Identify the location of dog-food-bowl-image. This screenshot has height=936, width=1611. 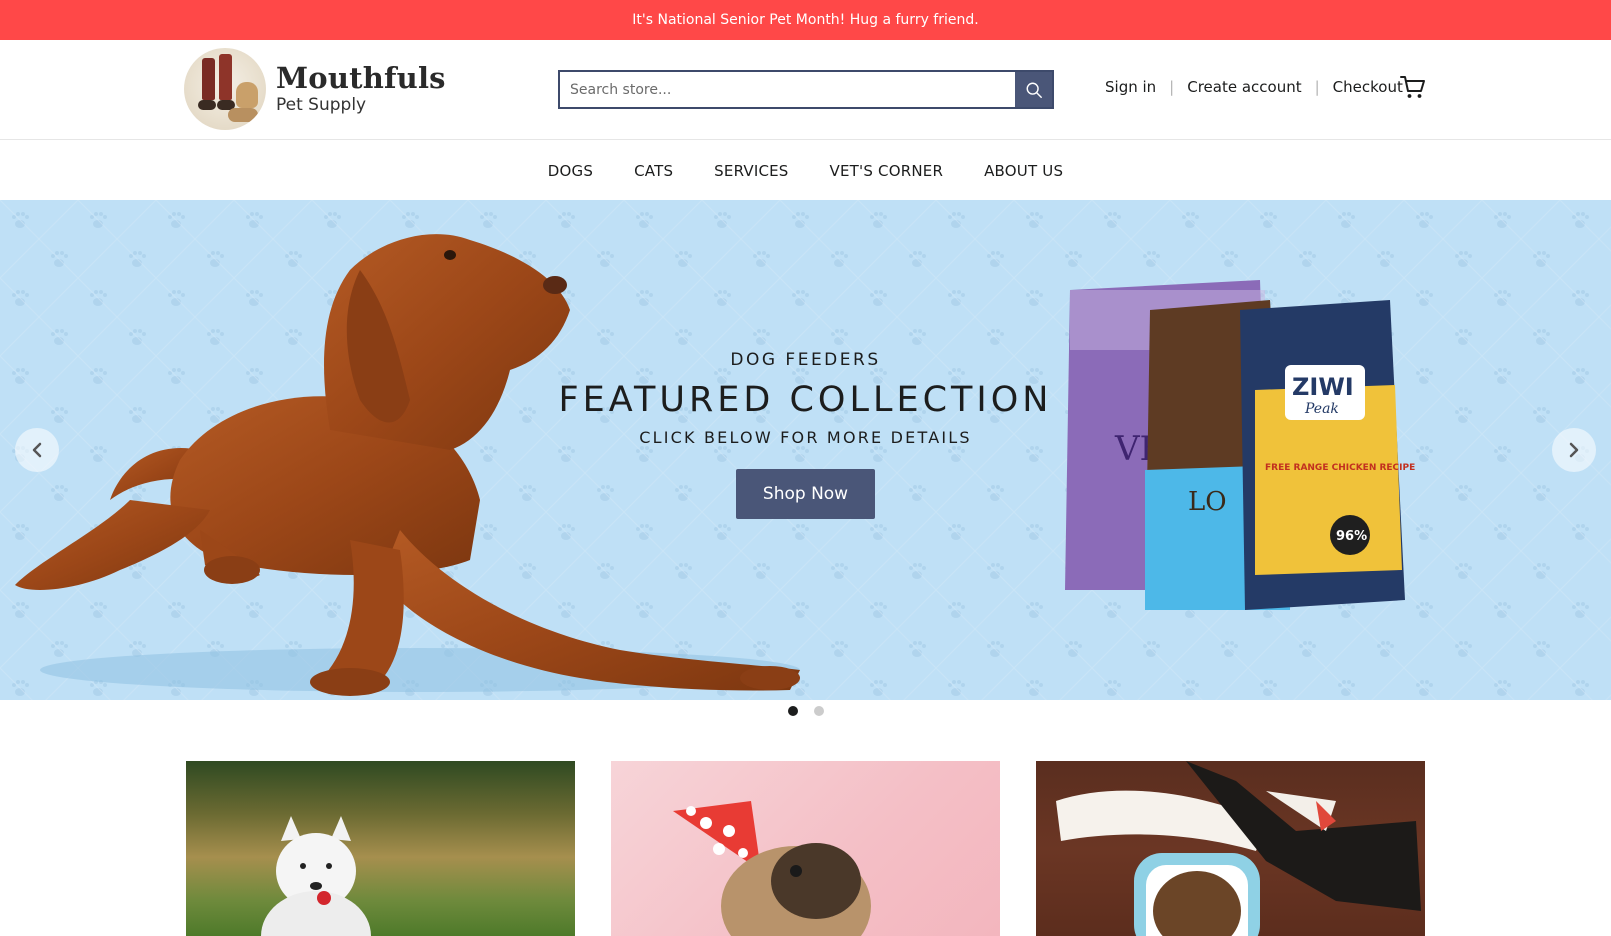
(1238, 848).